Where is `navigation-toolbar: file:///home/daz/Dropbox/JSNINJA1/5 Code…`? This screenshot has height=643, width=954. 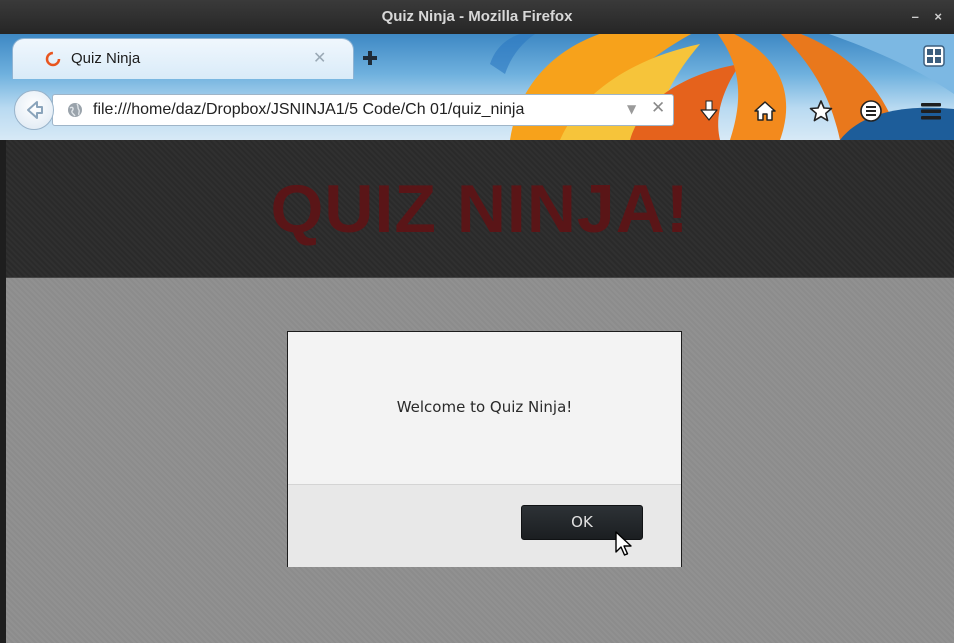
navigation-toolbar: file:///home/daz/Dropbox/JSNINJA1/5 Code… is located at coordinates (477, 112).